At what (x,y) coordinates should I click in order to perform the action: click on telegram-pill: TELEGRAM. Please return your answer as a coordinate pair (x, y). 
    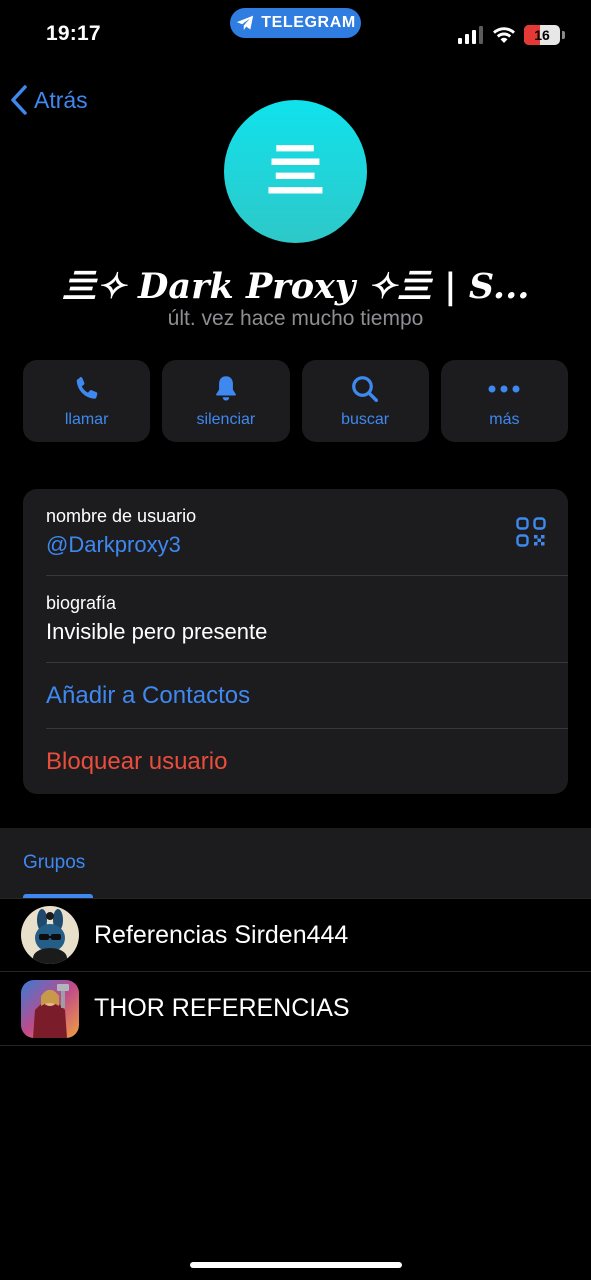
    Looking at the image, I should click on (295, 23).